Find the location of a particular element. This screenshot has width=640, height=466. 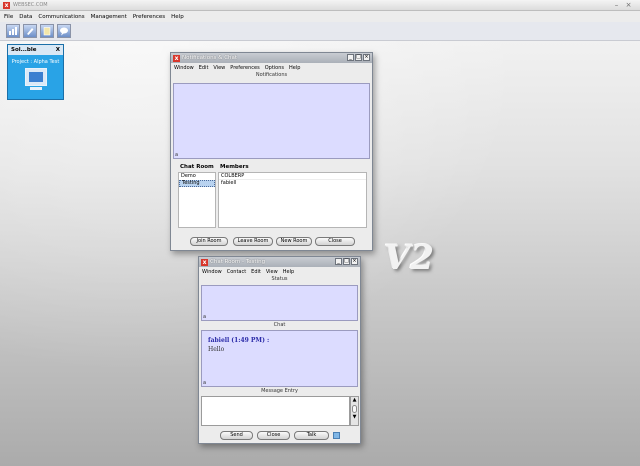

project-name: Project : Alpha Test is located at coordinates (35, 62).